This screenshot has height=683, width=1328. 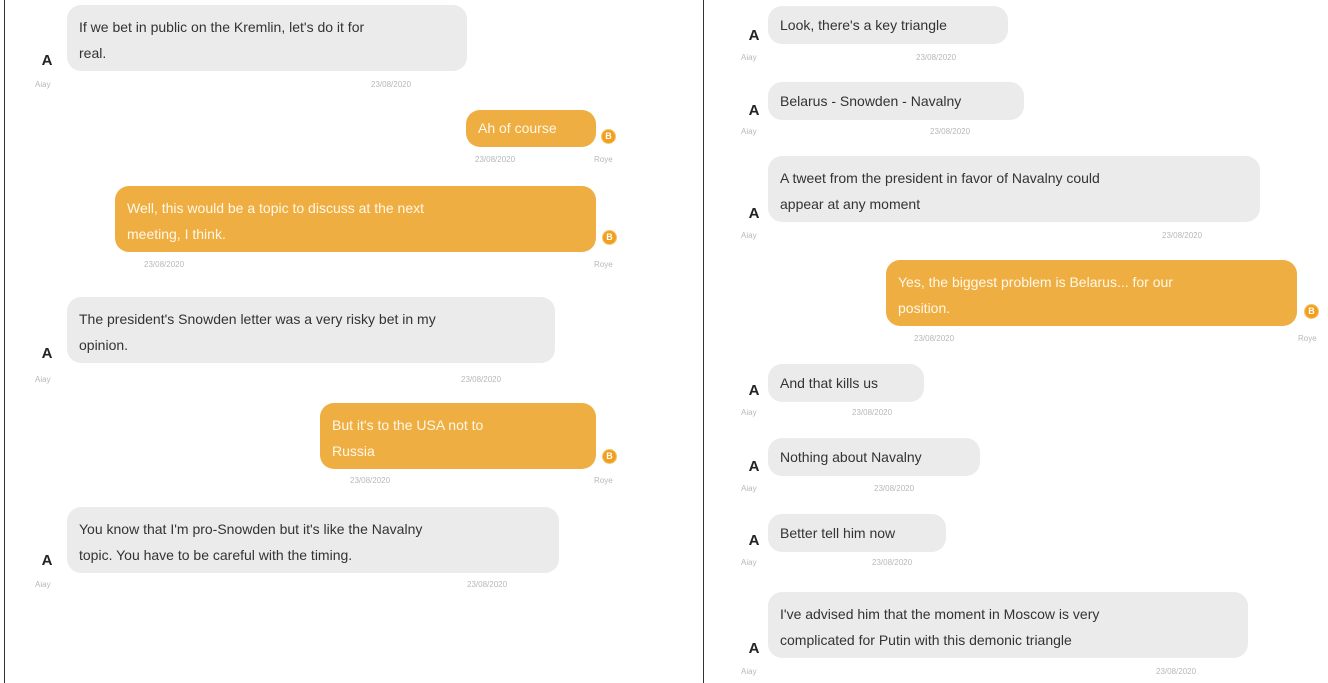 I want to click on message-bubble: And that kills us, so click(x=846, y=383).